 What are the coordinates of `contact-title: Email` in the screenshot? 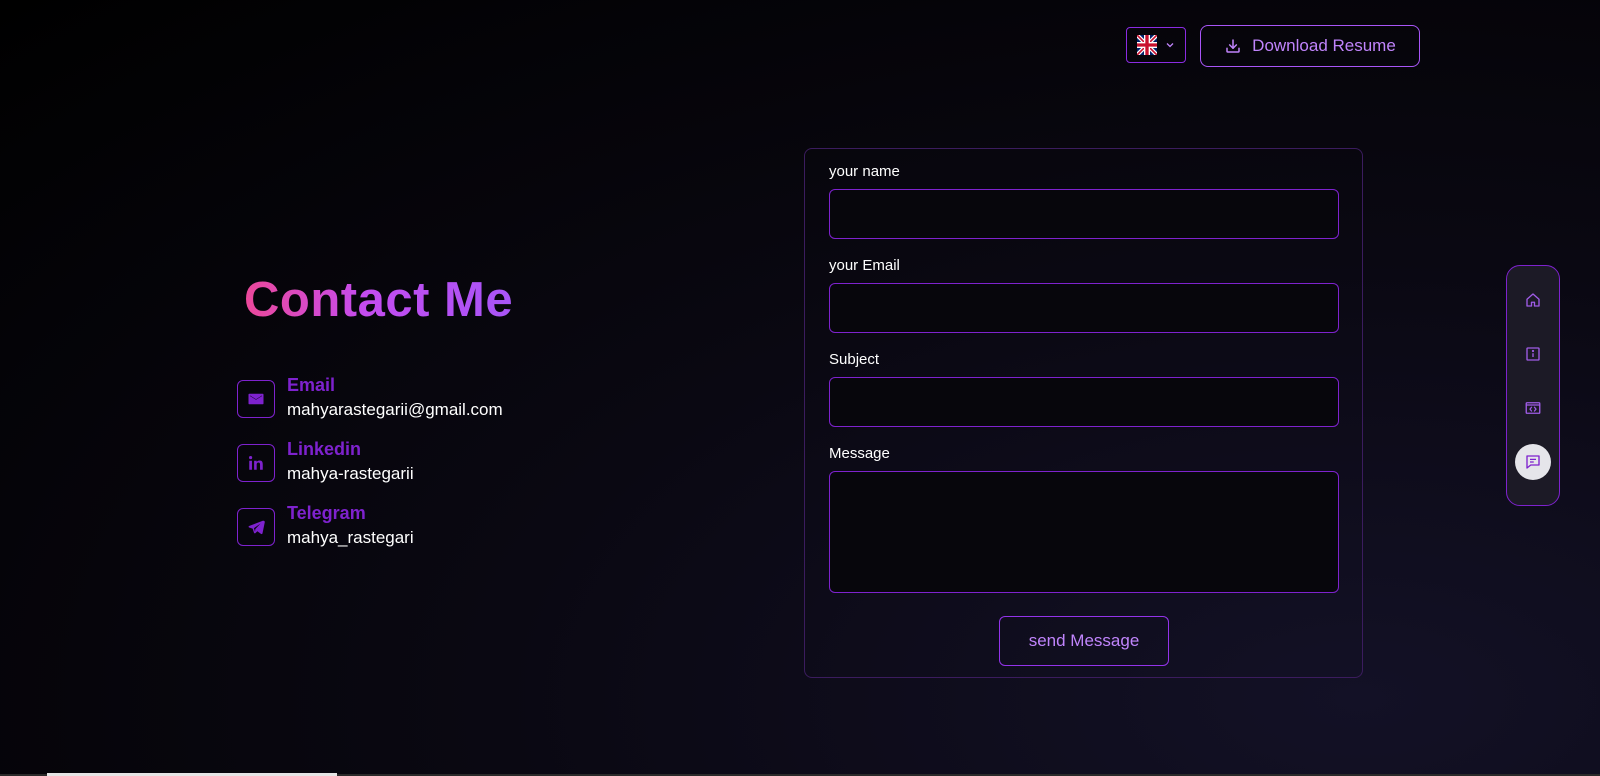 It's located at (311, 385).